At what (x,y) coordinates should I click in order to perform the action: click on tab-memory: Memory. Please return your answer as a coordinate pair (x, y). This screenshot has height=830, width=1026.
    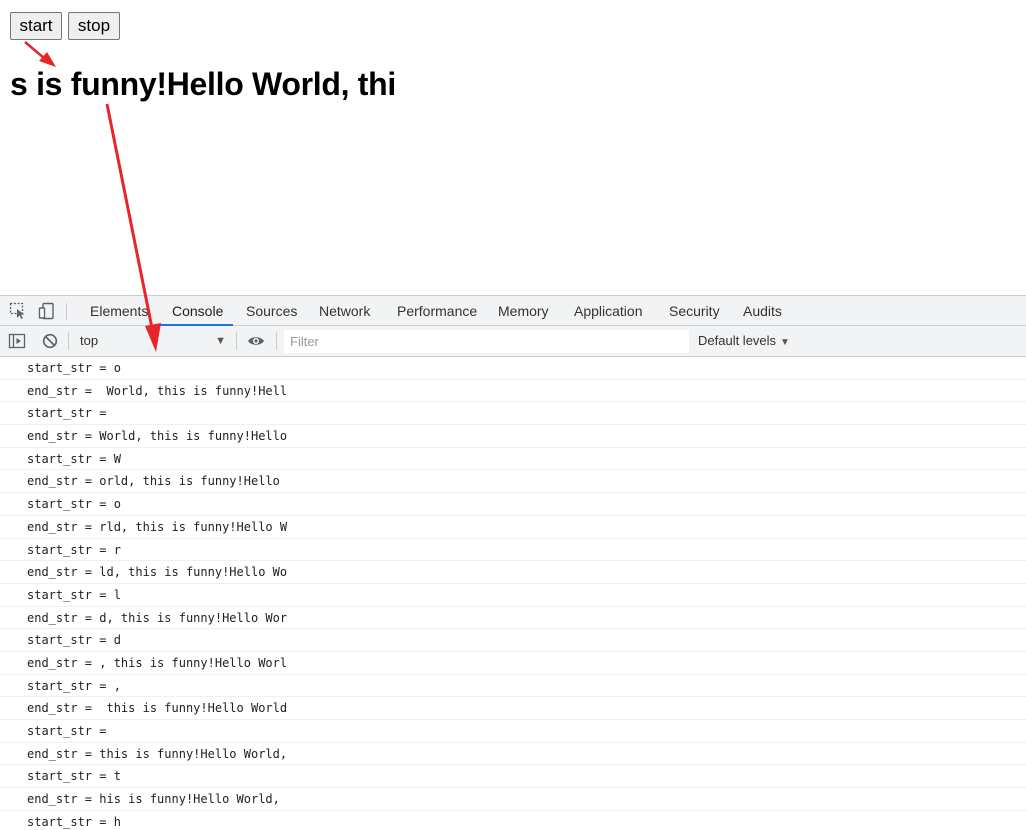
    Looking at the image, I should click on (523, 311).